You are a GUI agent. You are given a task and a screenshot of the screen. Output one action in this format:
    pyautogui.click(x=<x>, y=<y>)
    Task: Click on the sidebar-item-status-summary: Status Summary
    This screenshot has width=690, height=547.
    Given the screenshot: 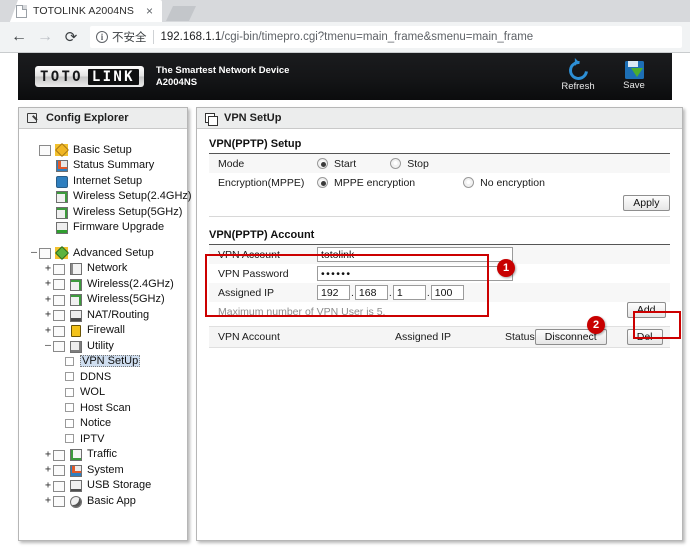 What is the action you would take?
    pyautogui.click(x=103, y=166)
    